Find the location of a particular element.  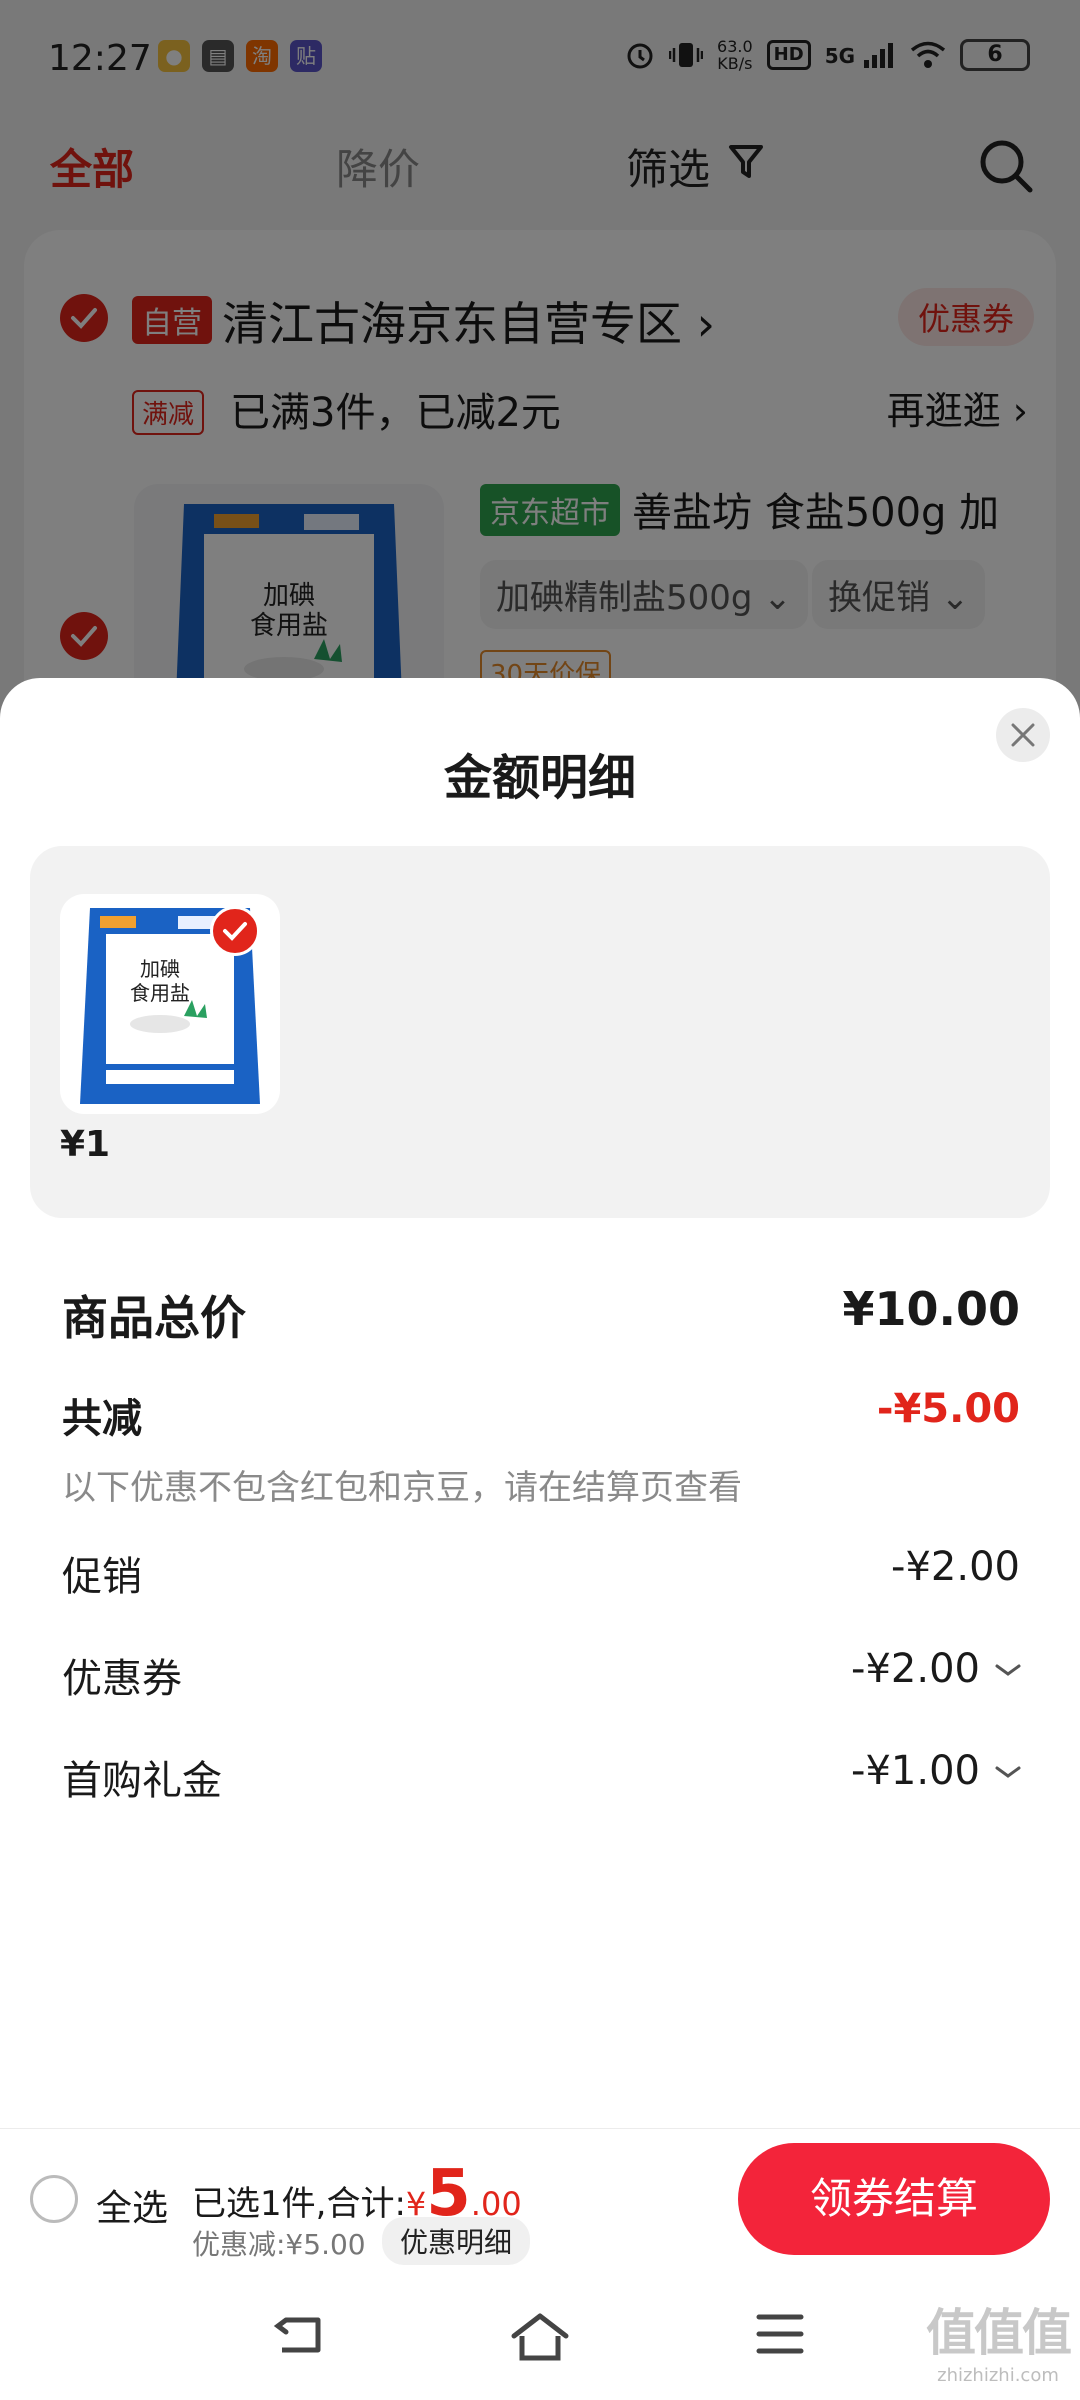

total-reduction-value: -¥5.00 is located at coordinates (948, 1409).